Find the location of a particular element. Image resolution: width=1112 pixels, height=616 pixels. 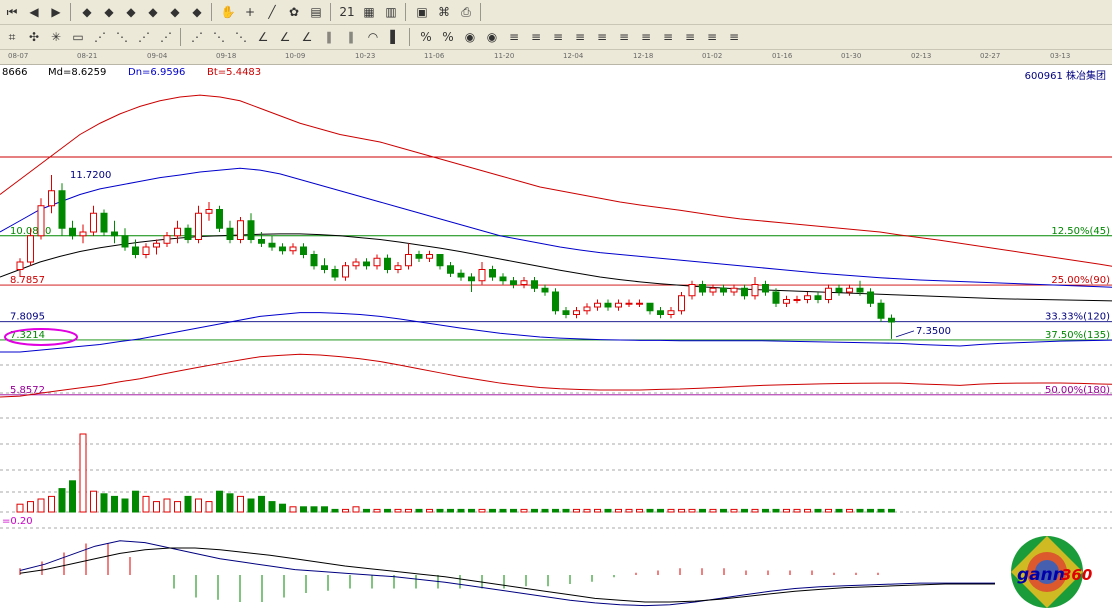

fib-4-button: ≡ is located at coordinates (580, 37).